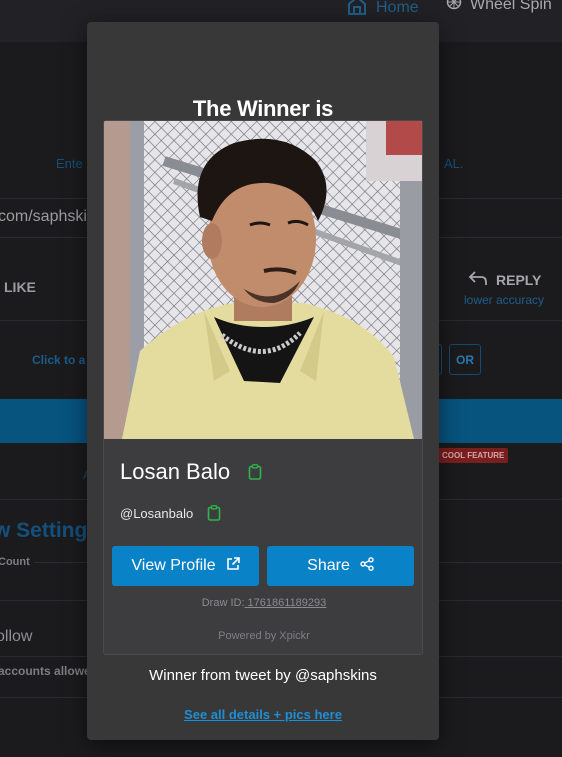 Image resolution: width=562 pixels, height=757 pixels. What do you see at coordinates (255, 472) in the screenshot?
I see `copy-name-clipboard-icon` at bounding box center [255, 472].